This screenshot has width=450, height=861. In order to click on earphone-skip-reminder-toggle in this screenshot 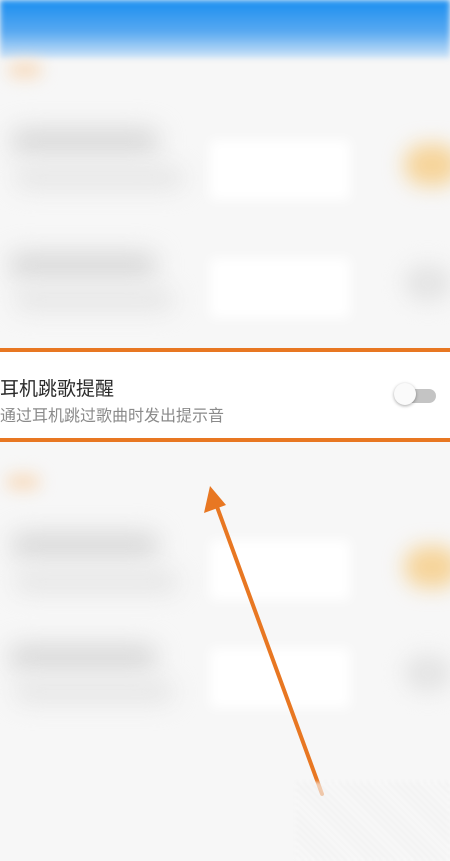, I will do `click(415, 394)`.